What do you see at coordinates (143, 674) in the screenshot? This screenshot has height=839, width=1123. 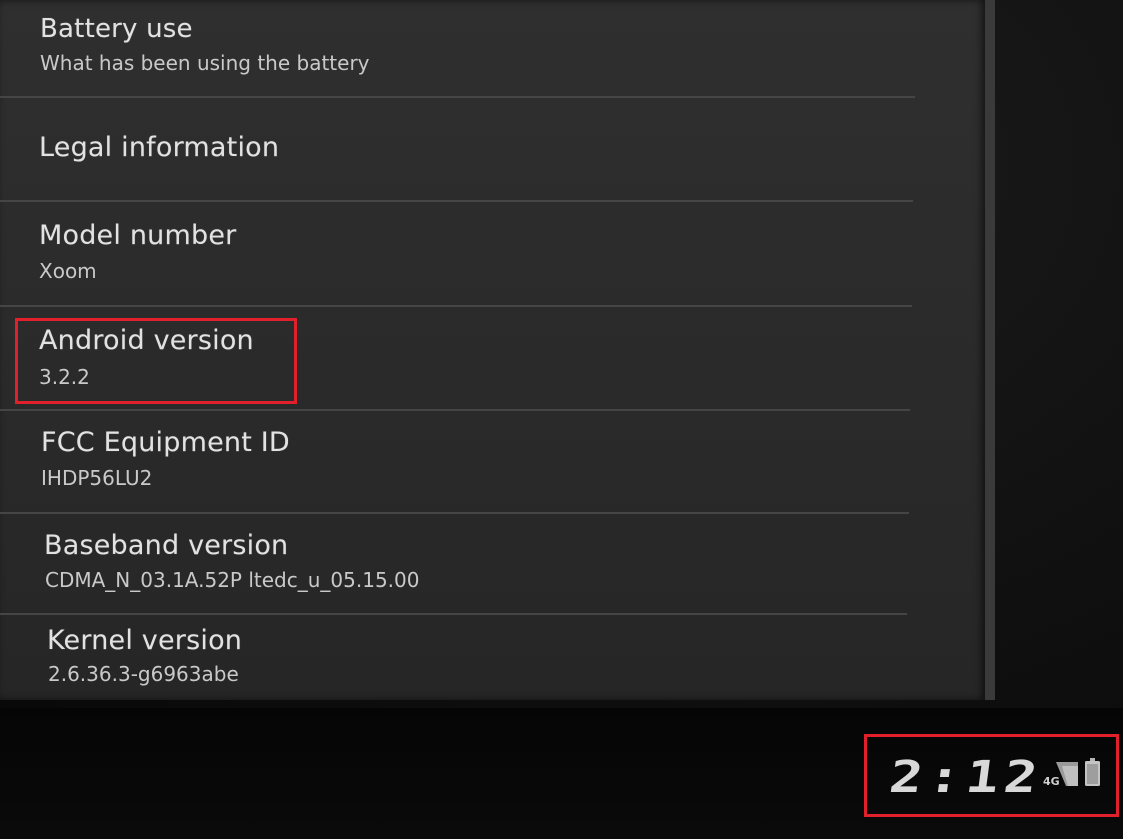 I see `pref-summary: 2.6.36.3-g6963abe` at bounding box center [143, 674].